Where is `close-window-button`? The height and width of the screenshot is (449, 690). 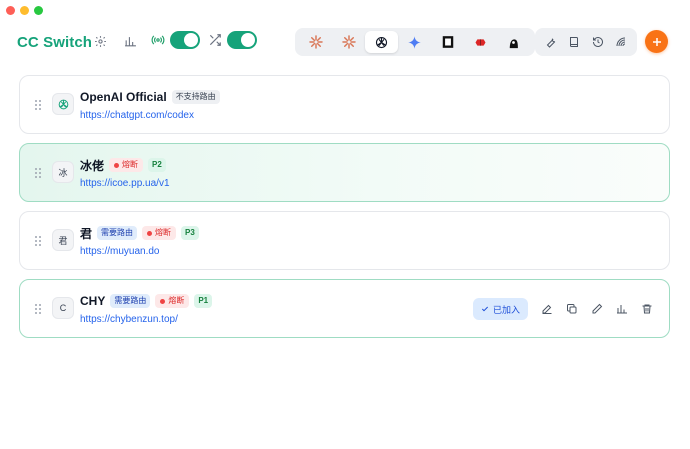 close-window-button is located at coordinates (10, 10).